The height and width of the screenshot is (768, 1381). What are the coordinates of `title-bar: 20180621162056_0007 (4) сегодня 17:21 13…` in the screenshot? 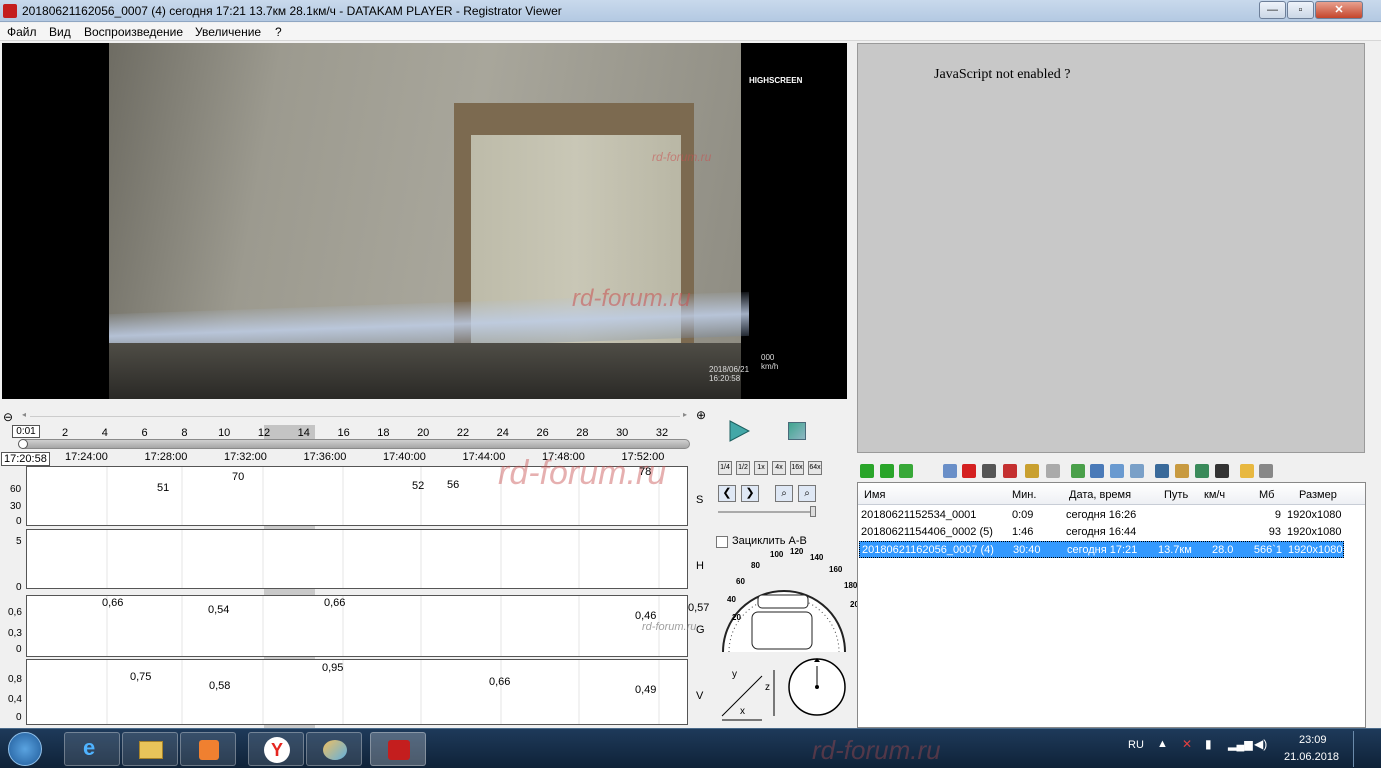 It's located at (690, 11).